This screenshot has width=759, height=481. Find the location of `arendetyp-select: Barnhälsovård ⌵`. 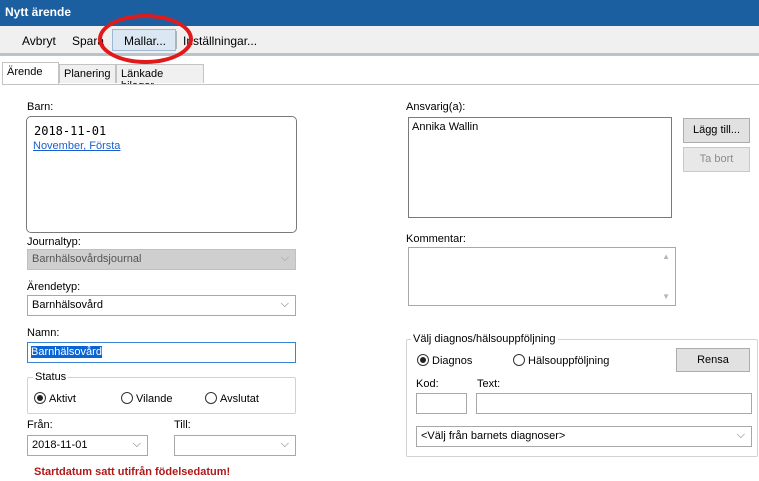

arendetyp-select: Barnhälsovård ⌵ is located at coordinates (161, 305).